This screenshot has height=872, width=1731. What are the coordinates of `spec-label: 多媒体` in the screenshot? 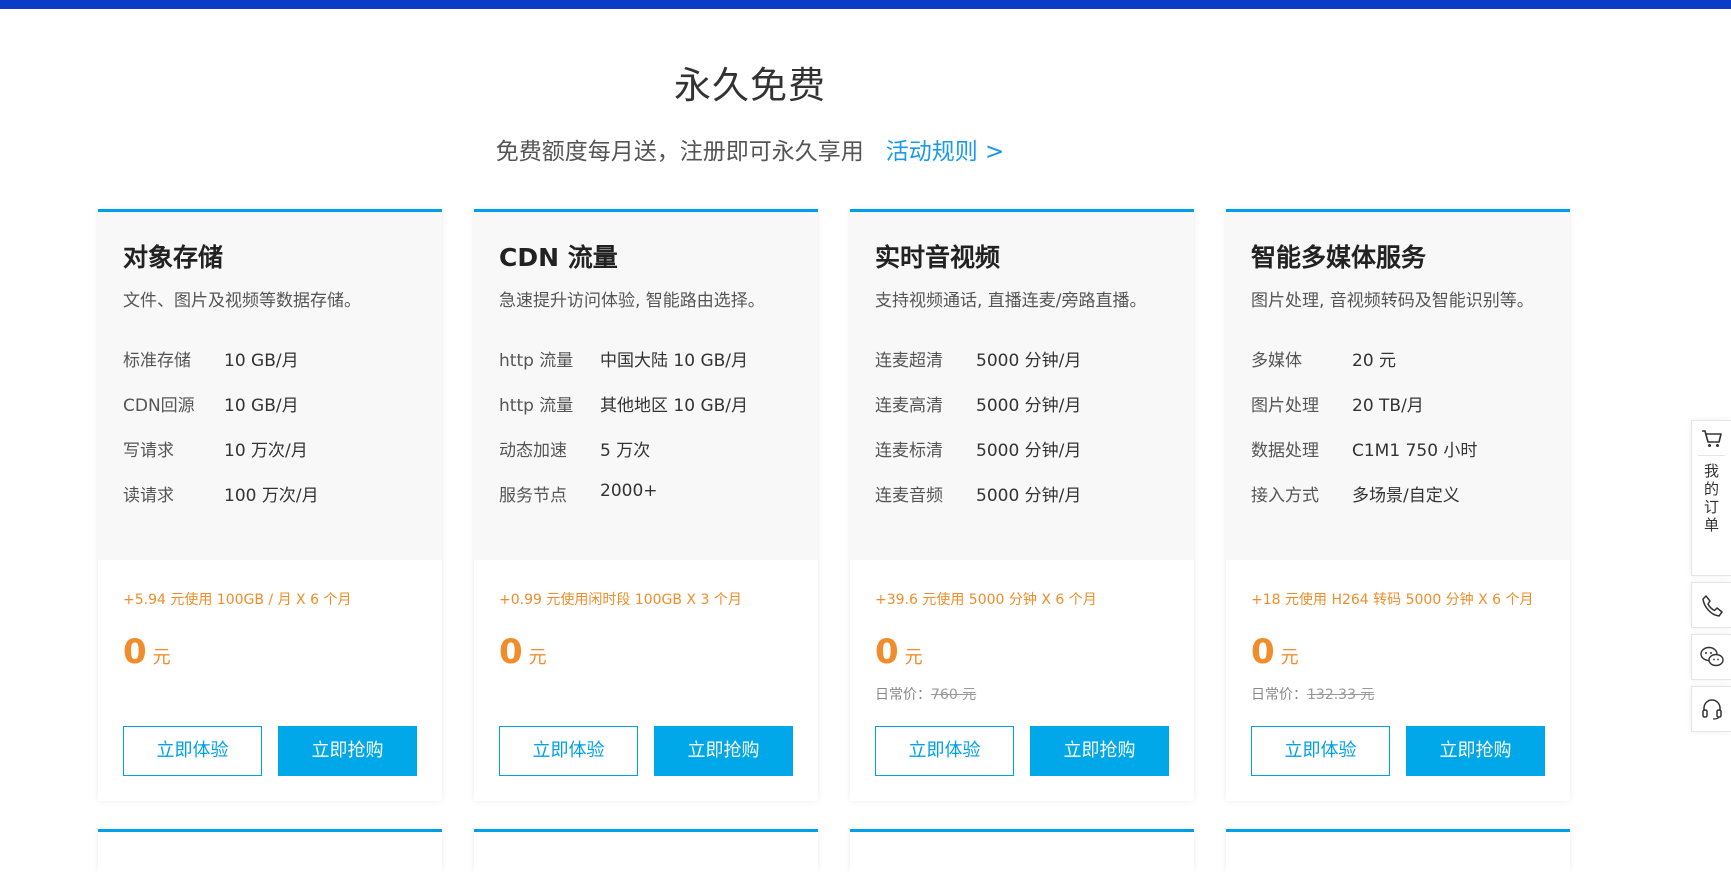 It's located at (1276, 361).